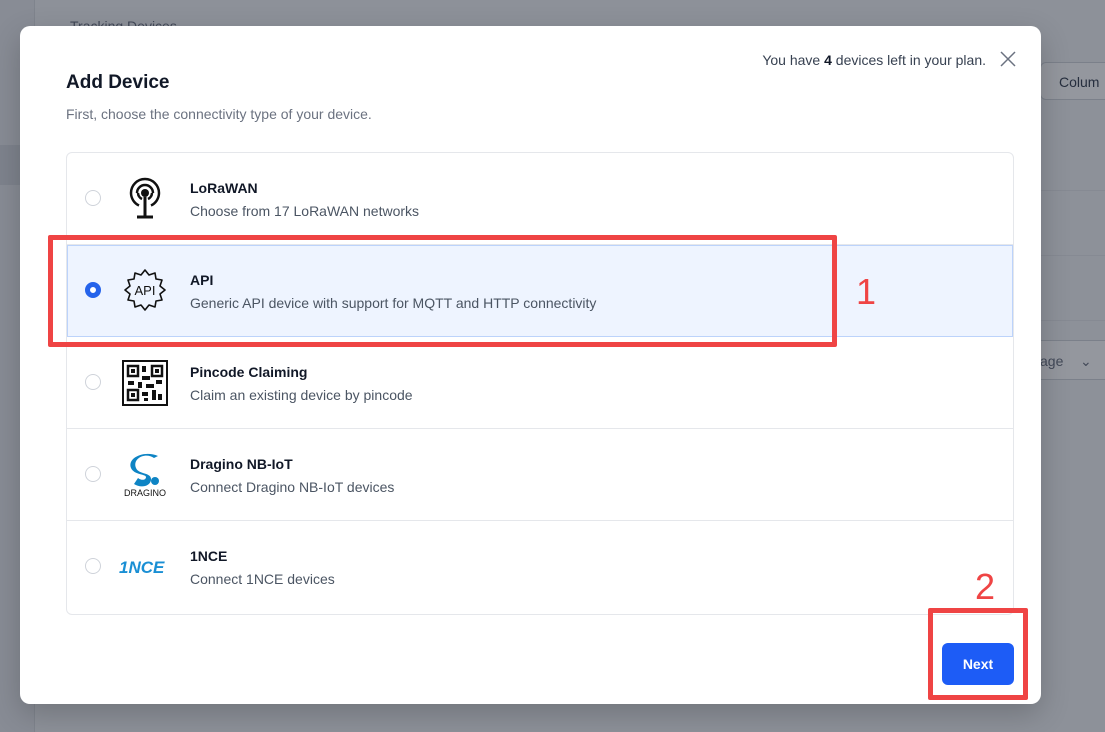  What do you see at coordinates (145, 475) in the screenshot?
I see `dragino-logo: DRAGINO` at bounding box center [145, 475].